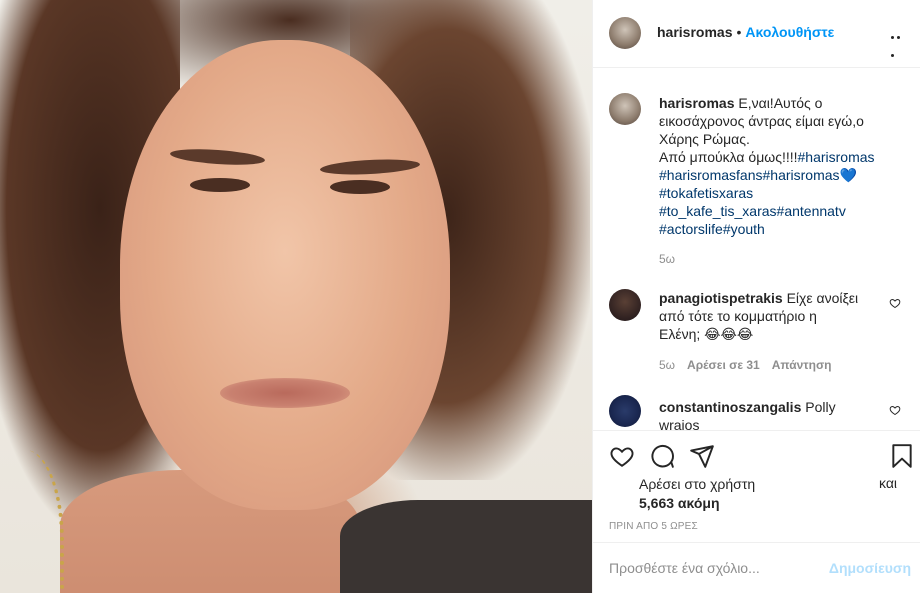 The width and height of the screenshot is (920, 594). I want to click on photo-eye-left, so click(220, 185).